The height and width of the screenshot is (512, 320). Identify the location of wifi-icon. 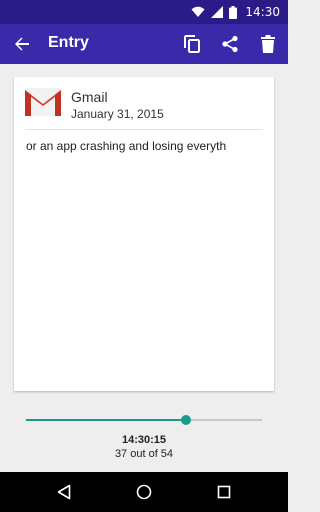
(198, 11).